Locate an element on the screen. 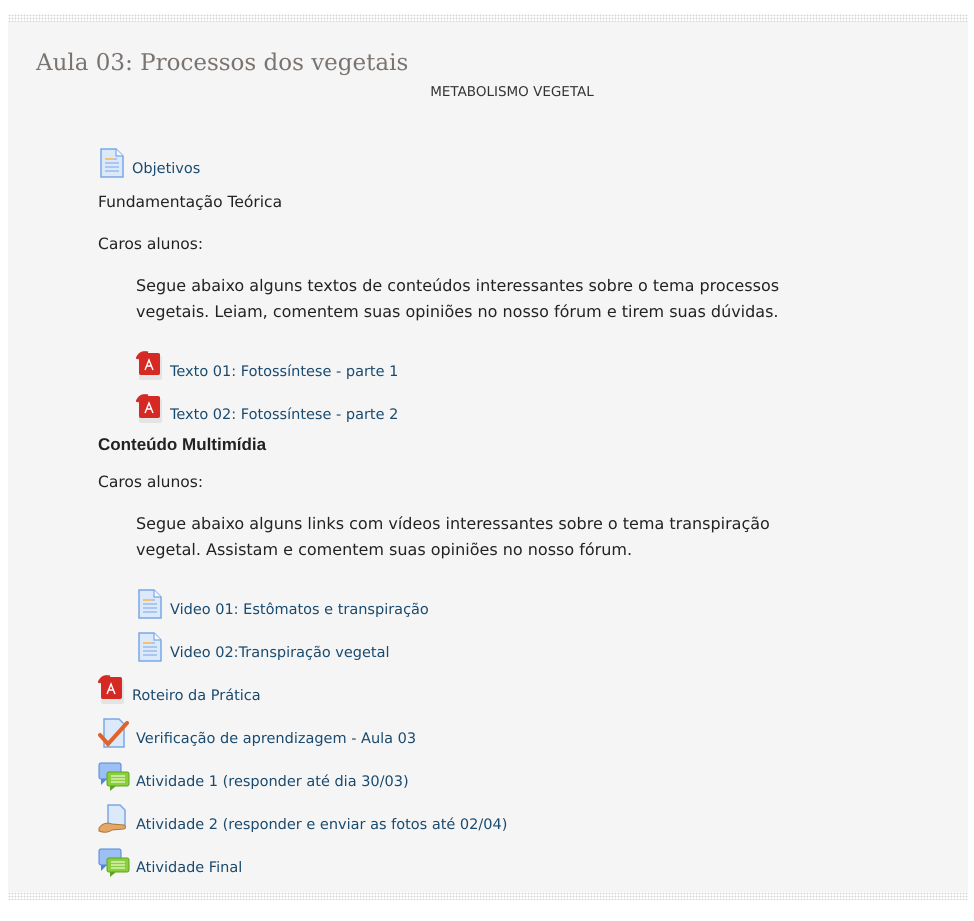 Image resolution: width=974 pixels, height=921 pixels. activity-link: Video 02:Transpiração vegetal is located at coordinates (280, 653).